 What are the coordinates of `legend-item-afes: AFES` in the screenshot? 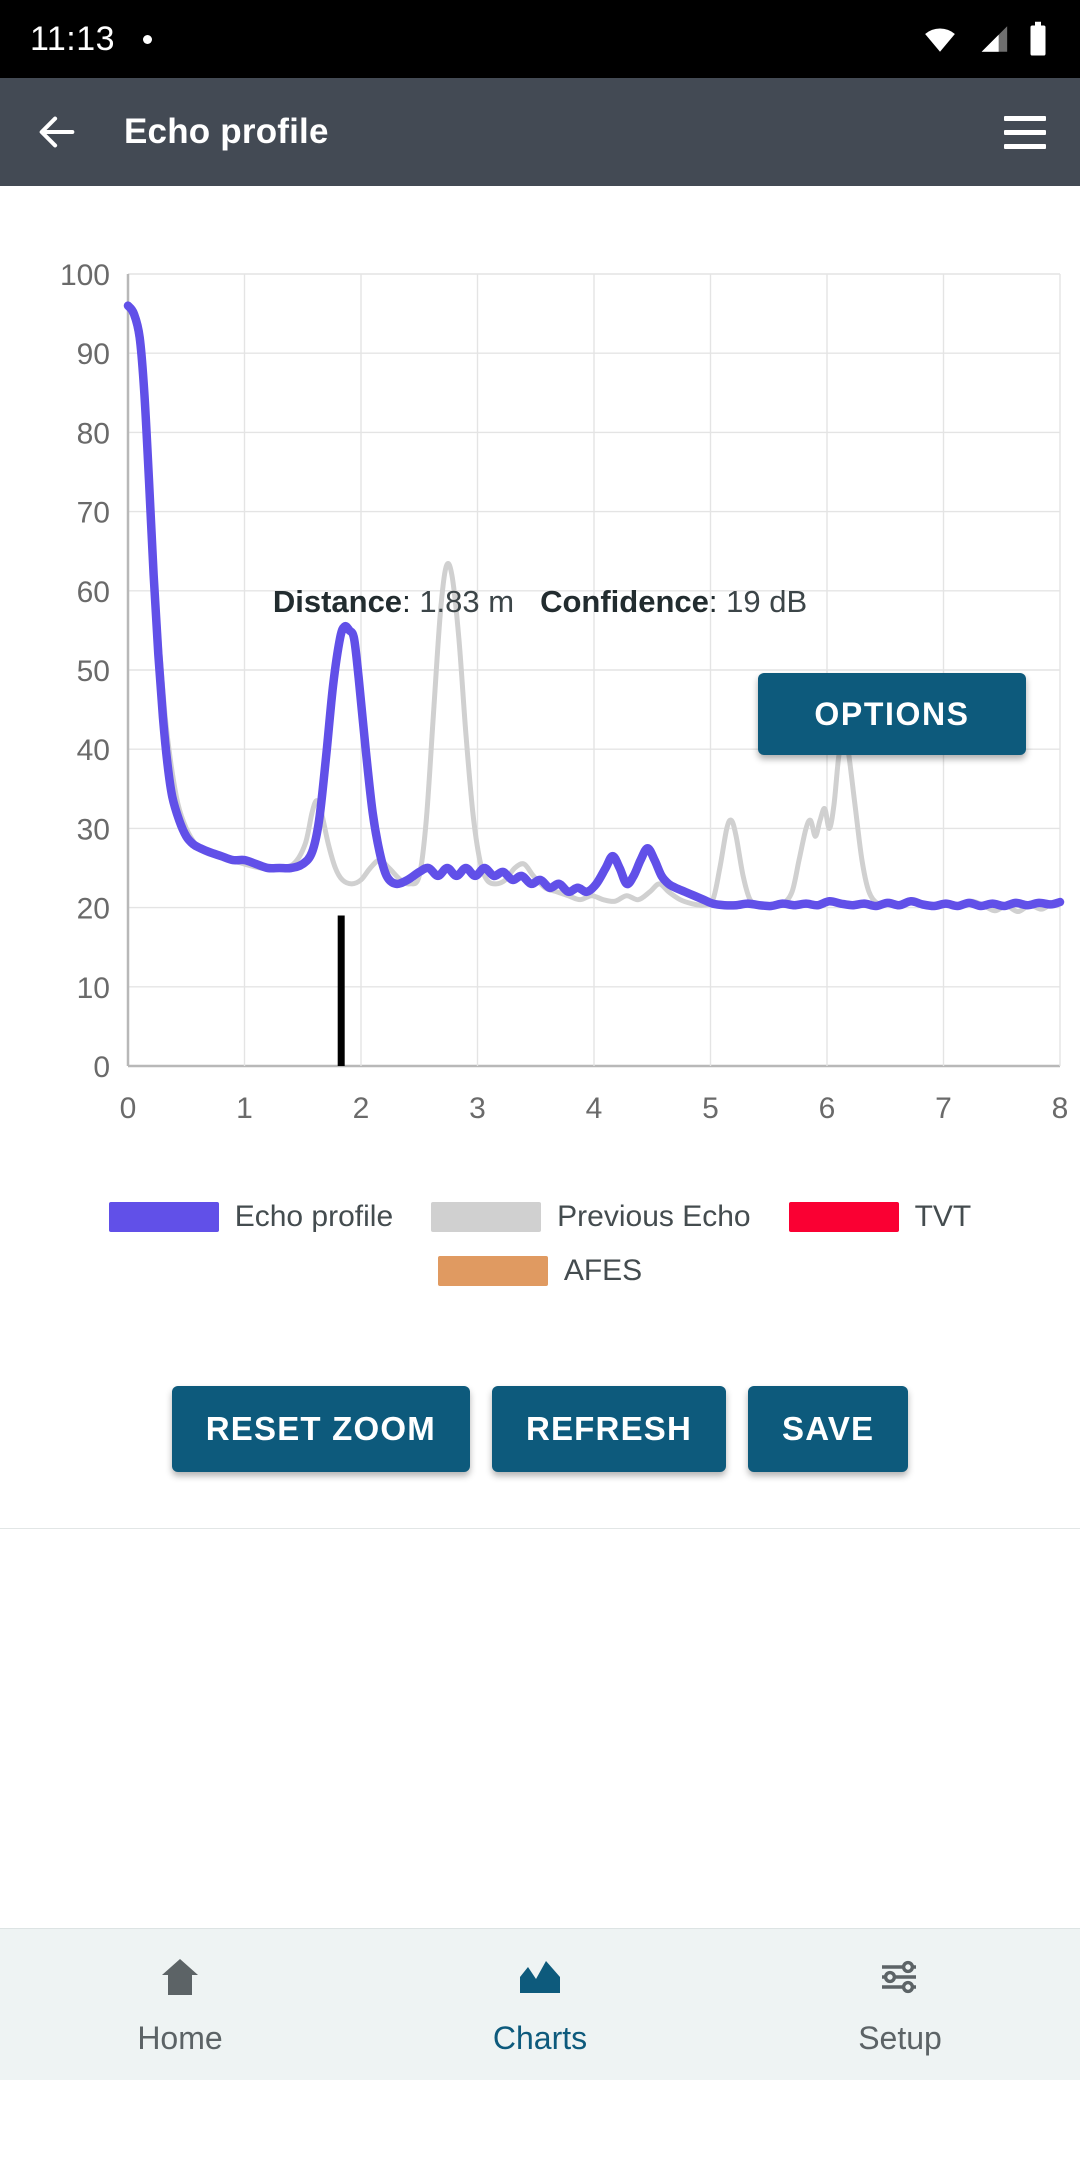 It's located at (540, 1271).